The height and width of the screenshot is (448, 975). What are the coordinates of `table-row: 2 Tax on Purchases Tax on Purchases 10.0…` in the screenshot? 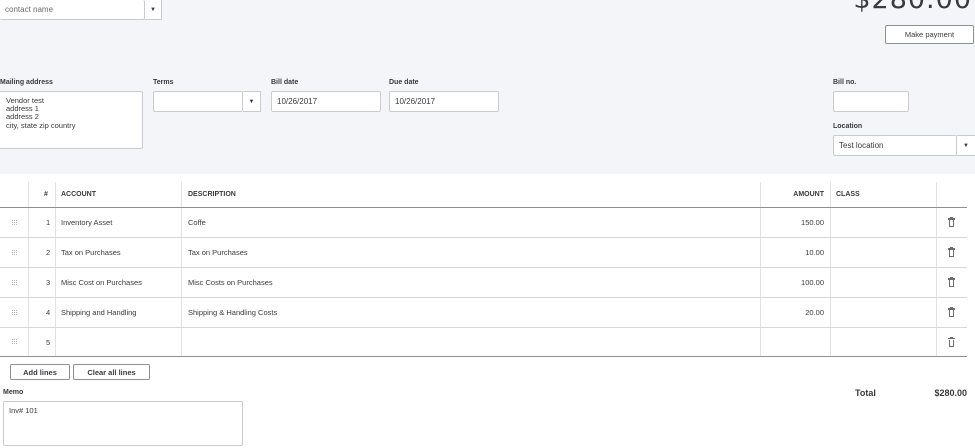 It's located at (483, 253).